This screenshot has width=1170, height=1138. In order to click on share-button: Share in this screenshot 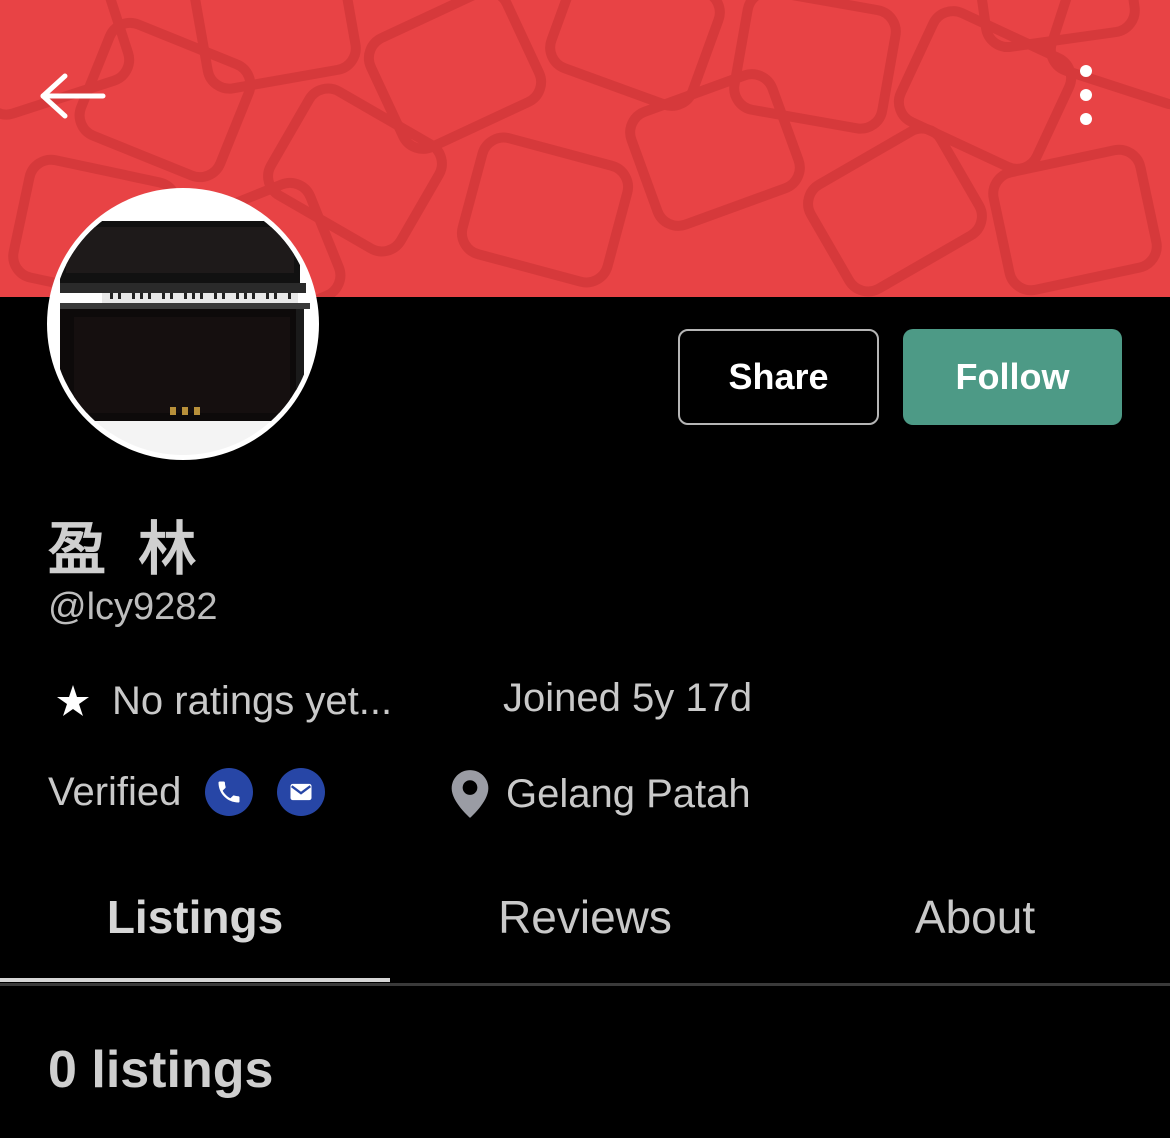, I will do `click(778, 377)`.